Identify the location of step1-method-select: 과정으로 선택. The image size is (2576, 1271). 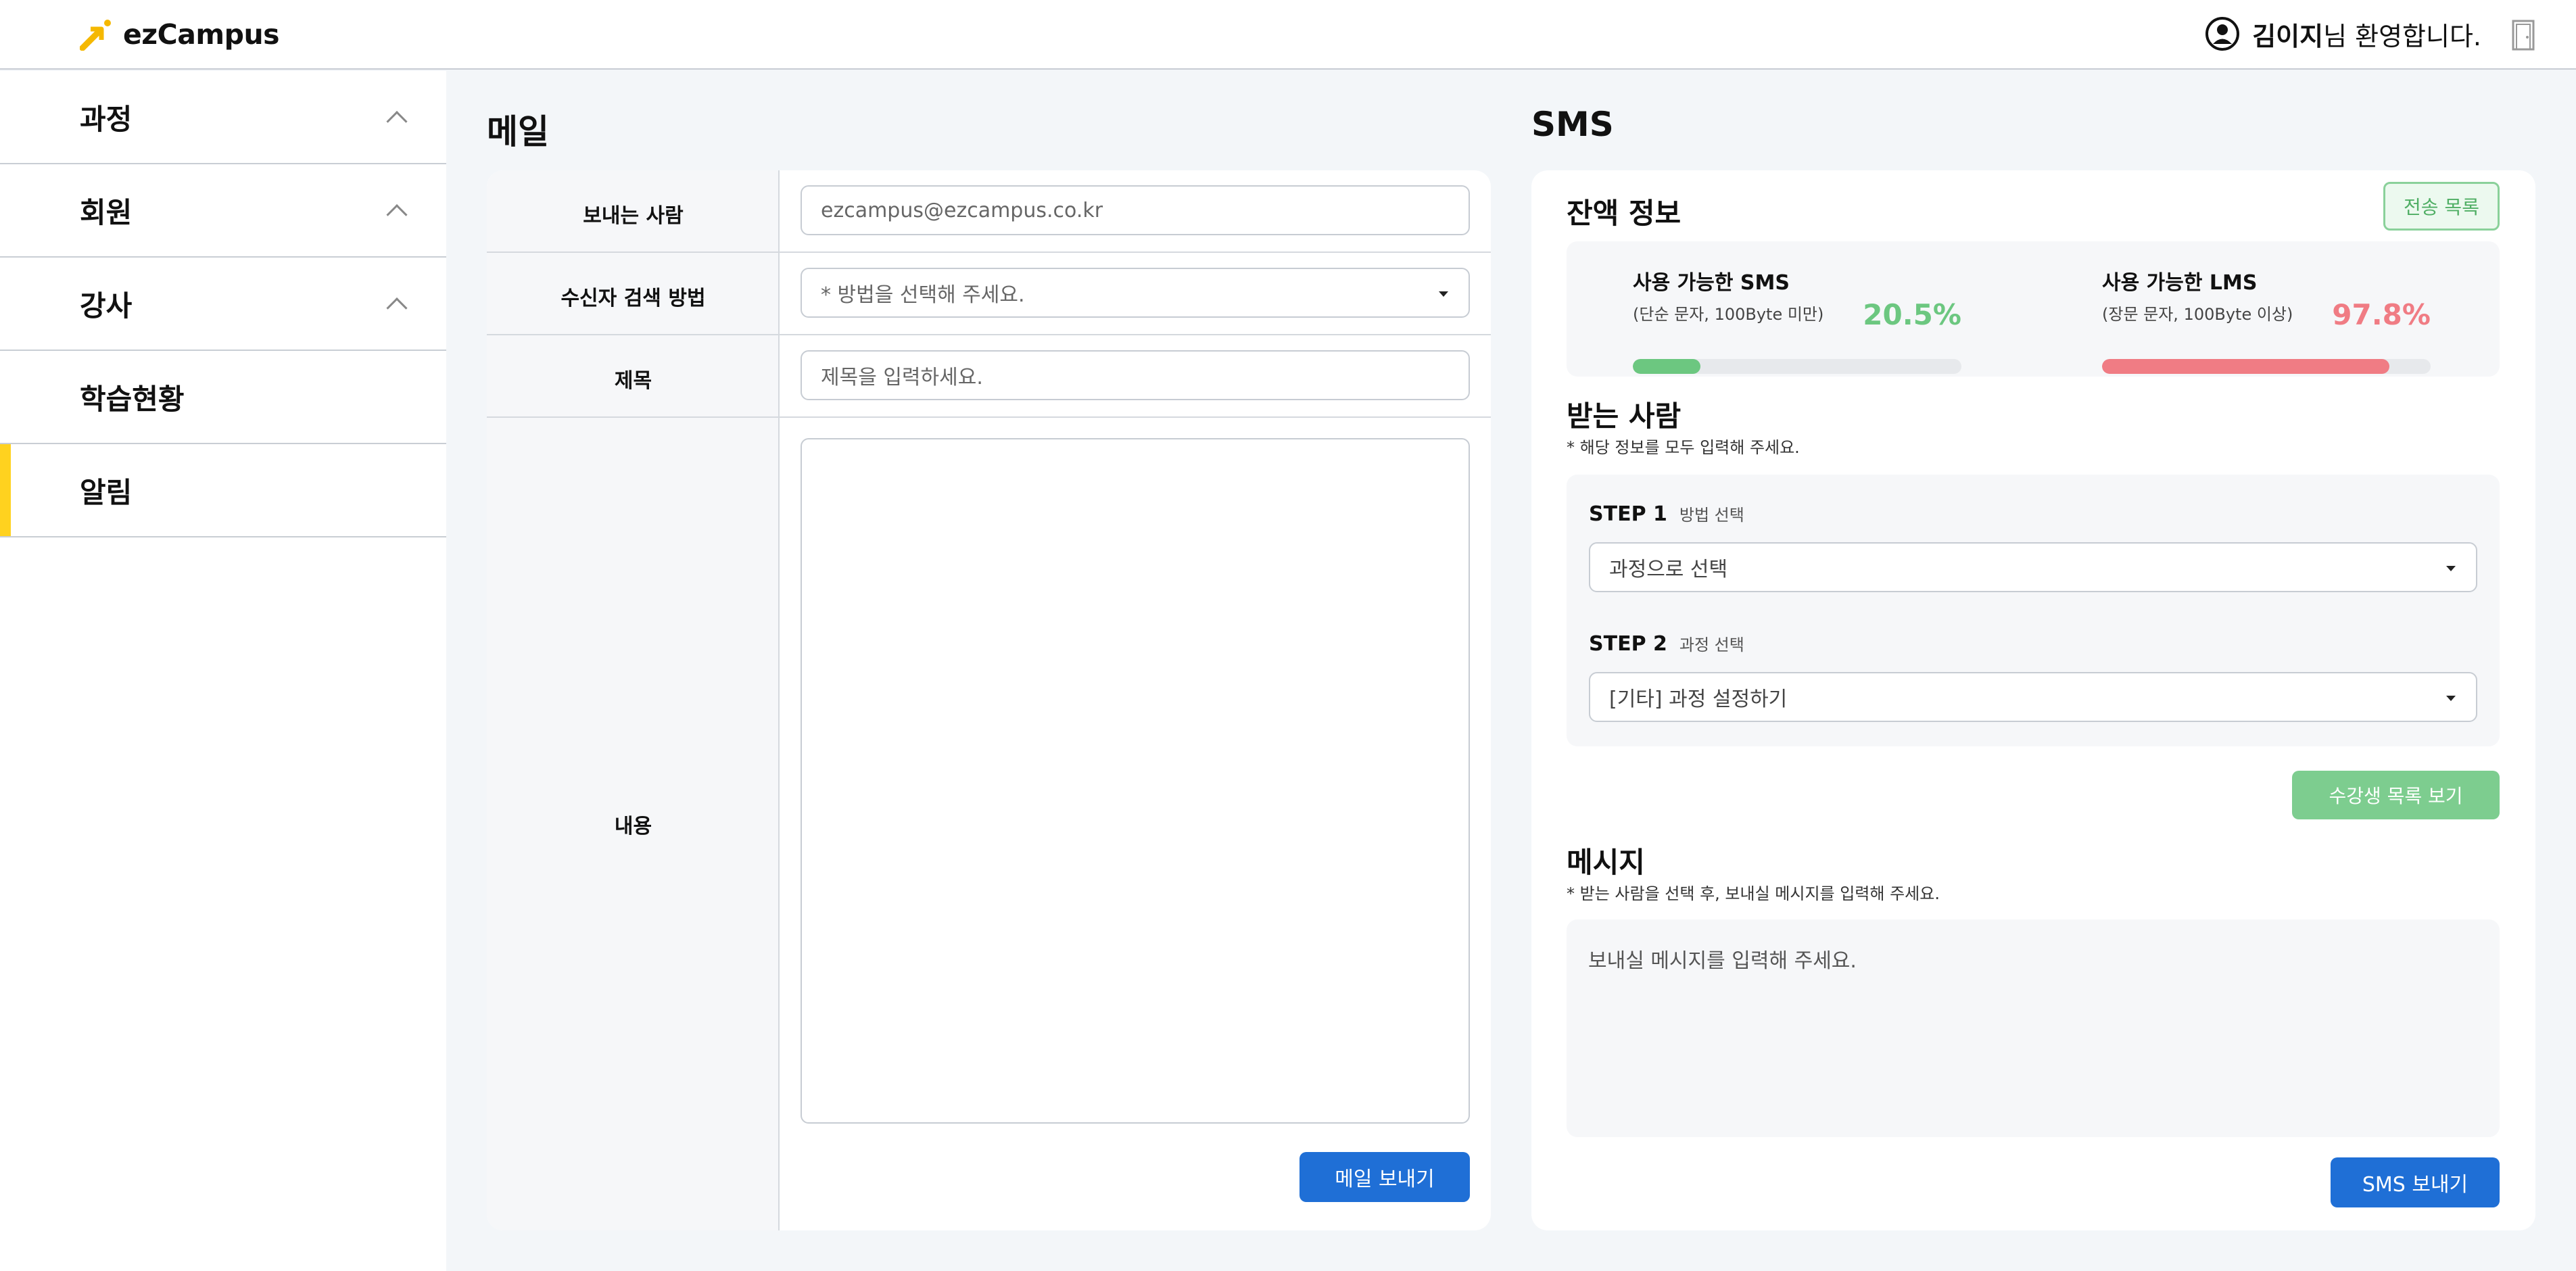
(2033, 567).